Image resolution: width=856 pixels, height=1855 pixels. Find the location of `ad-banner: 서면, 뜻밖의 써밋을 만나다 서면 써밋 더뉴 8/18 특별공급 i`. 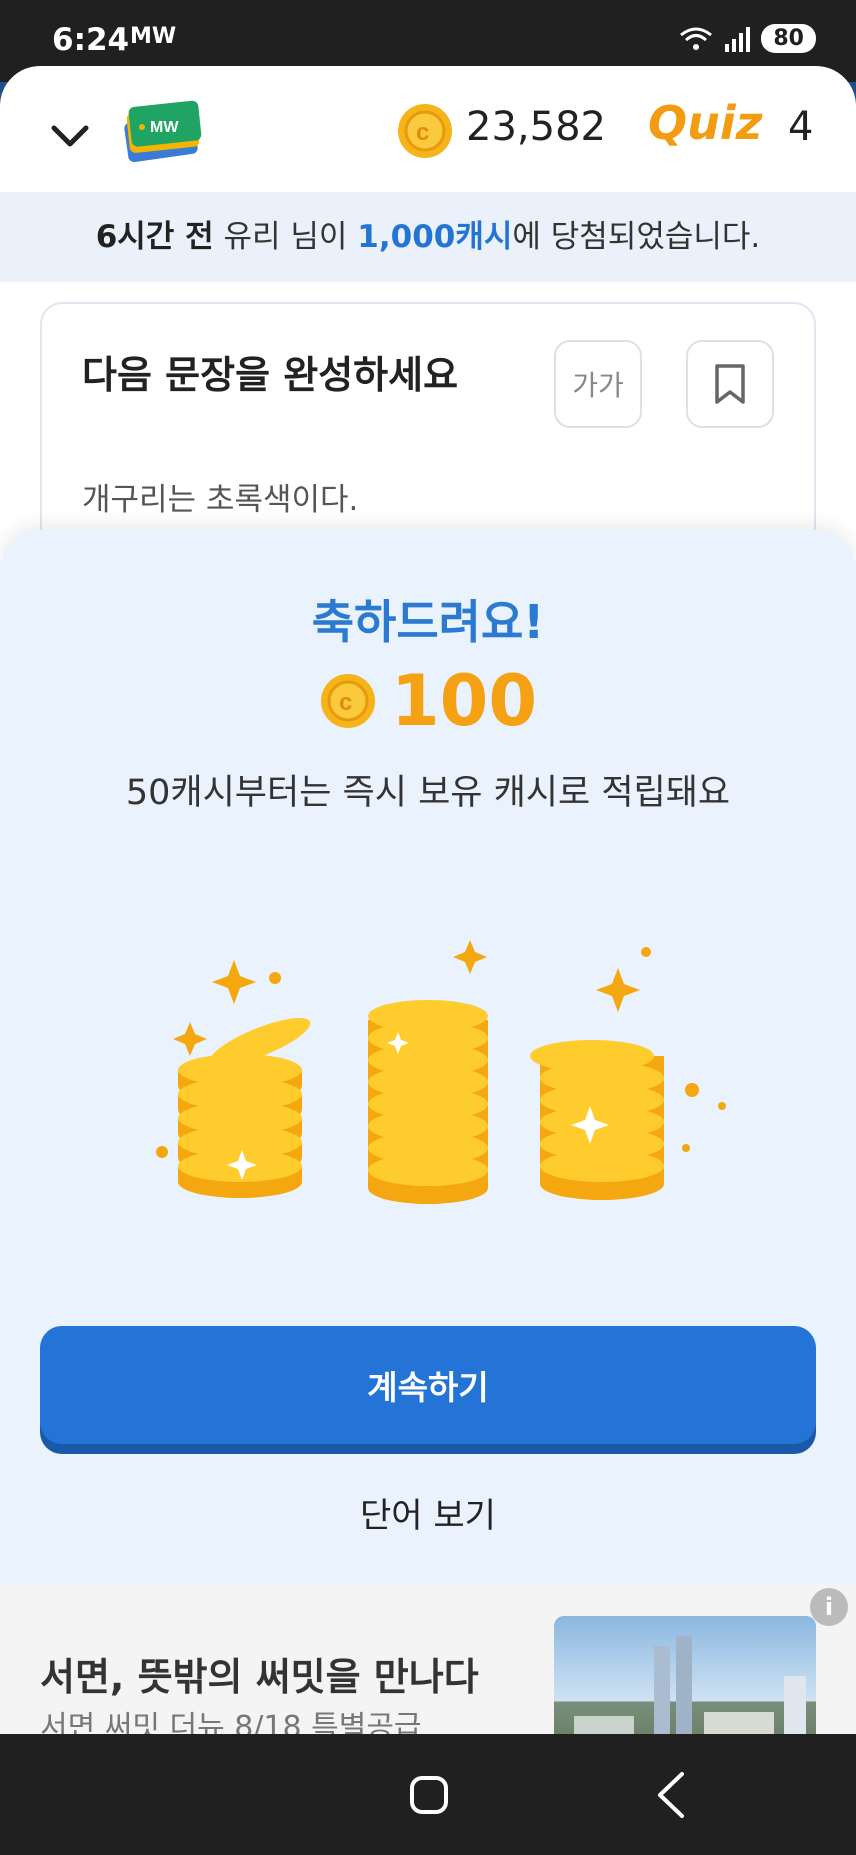

ad-banner: 서면, 뜻밖의 써밋을 만나다 서면 써밋 더뉴 8/18 특별공급 i is located at coordinates (428, 1659).